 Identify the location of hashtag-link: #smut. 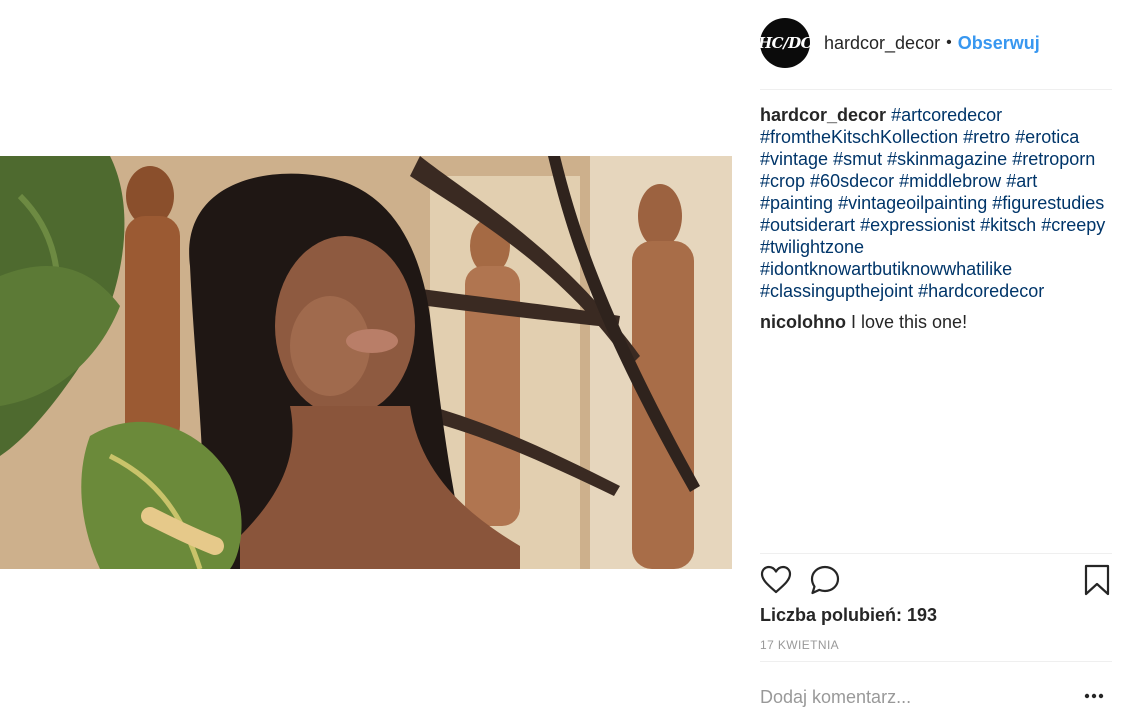
(857, 159).